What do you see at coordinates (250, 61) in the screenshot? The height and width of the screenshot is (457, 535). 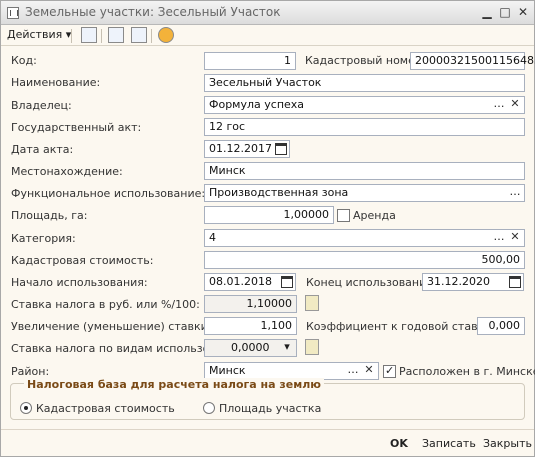 I see `code-input: 1` at bounding box center [250, 61].